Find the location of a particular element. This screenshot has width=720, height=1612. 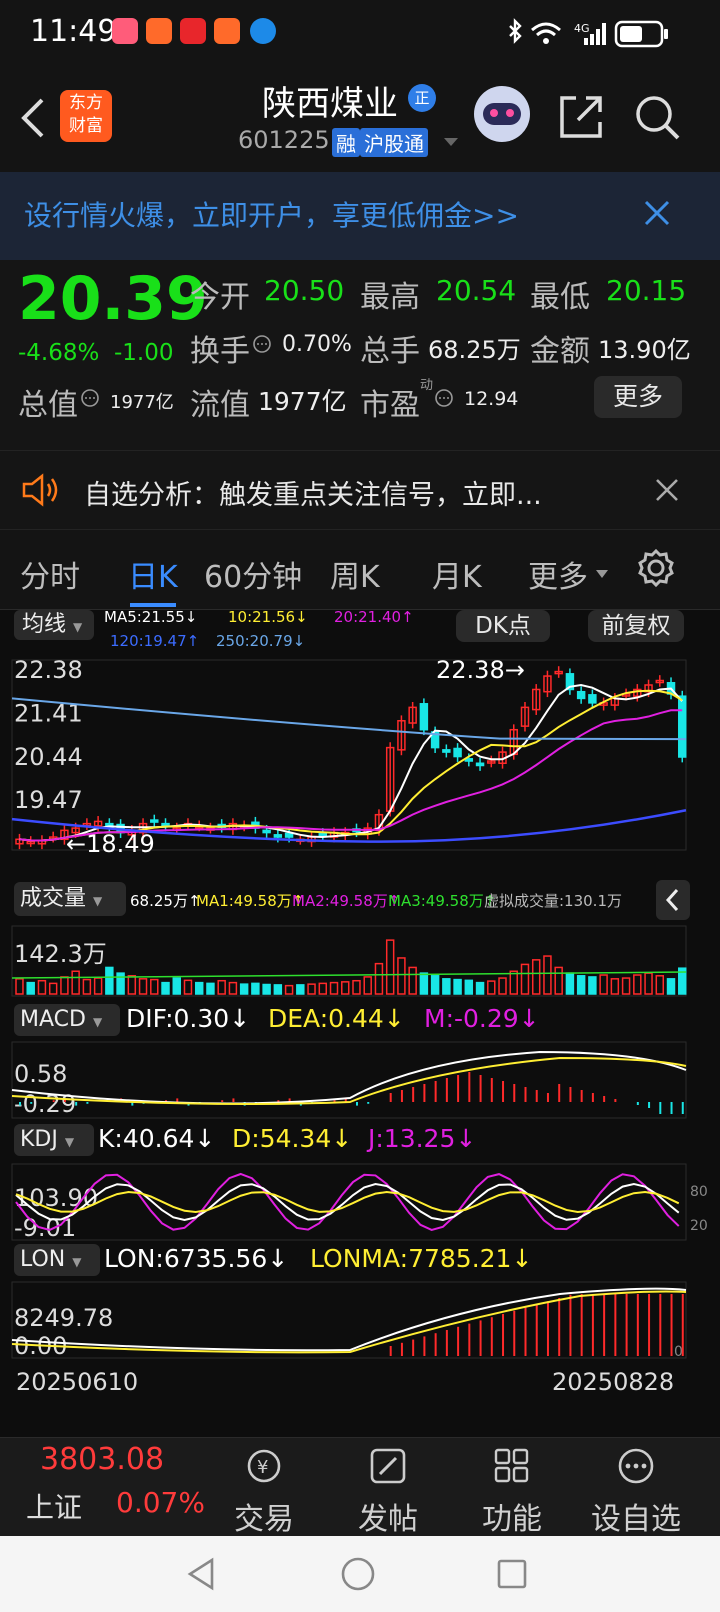

lon-right-label: 0 is located at coordinates (678, 1352).